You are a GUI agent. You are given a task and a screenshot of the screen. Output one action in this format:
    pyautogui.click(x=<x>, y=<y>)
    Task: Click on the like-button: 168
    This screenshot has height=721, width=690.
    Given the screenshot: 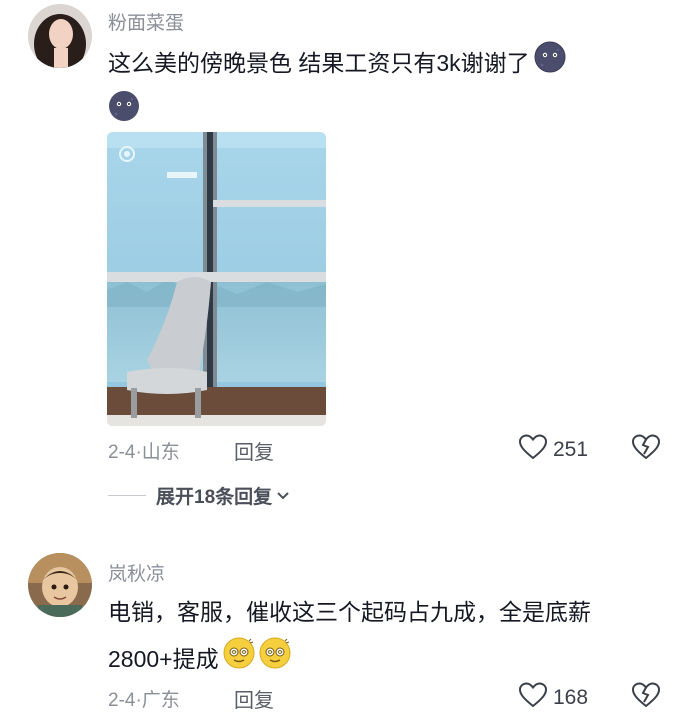 What is the action you would take?
    pyautogui.click(x=553, y=698)
    